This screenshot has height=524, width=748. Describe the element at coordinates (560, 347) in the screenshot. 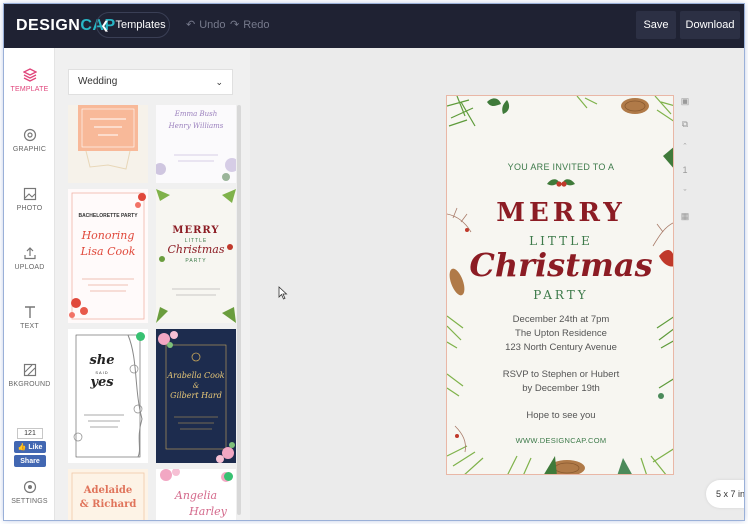

I see `event-address: 123 North Century Avenue` at that location.